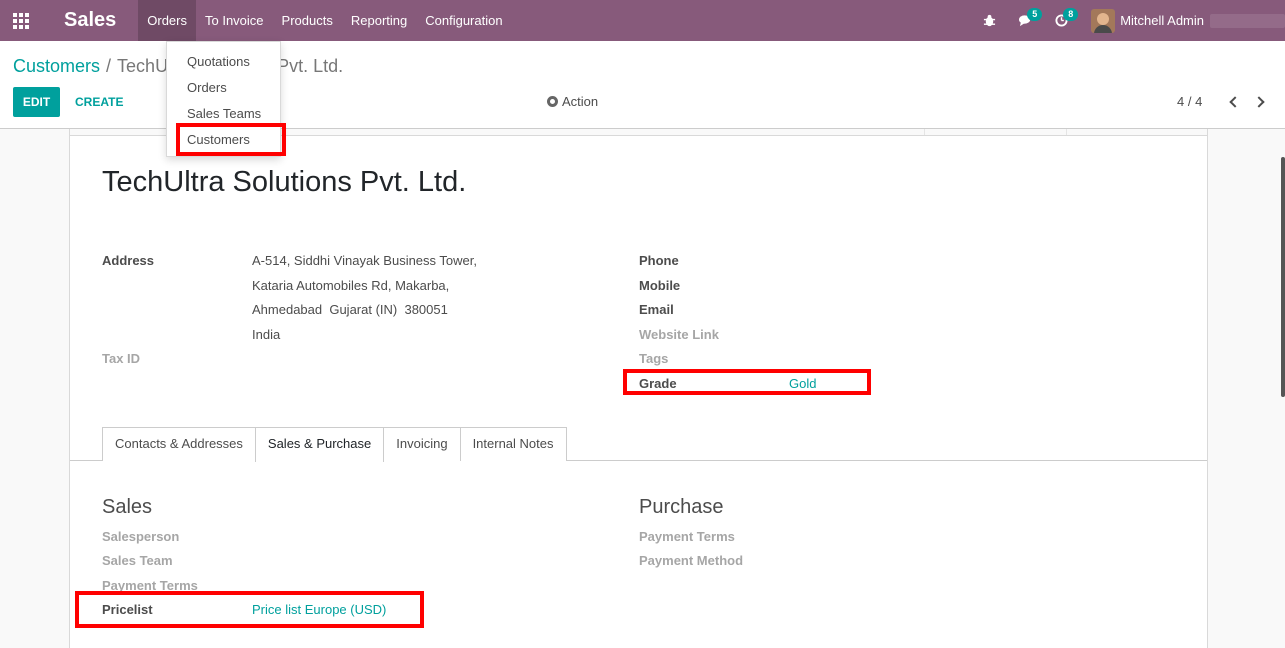 Image resolution: width=1285 pixels, height=648 pixels. Describe the element at coordinates (1283, 277) in the screenshot. I see `page-scrollbar` at that location.